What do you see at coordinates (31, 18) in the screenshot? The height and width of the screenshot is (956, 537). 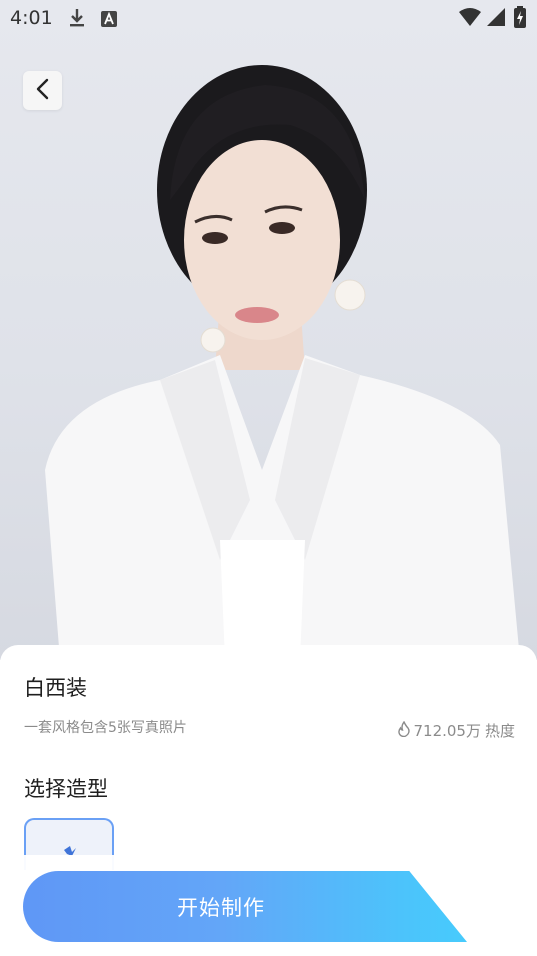 I see `status-time: 4:01` at bounding box center [31, 18].